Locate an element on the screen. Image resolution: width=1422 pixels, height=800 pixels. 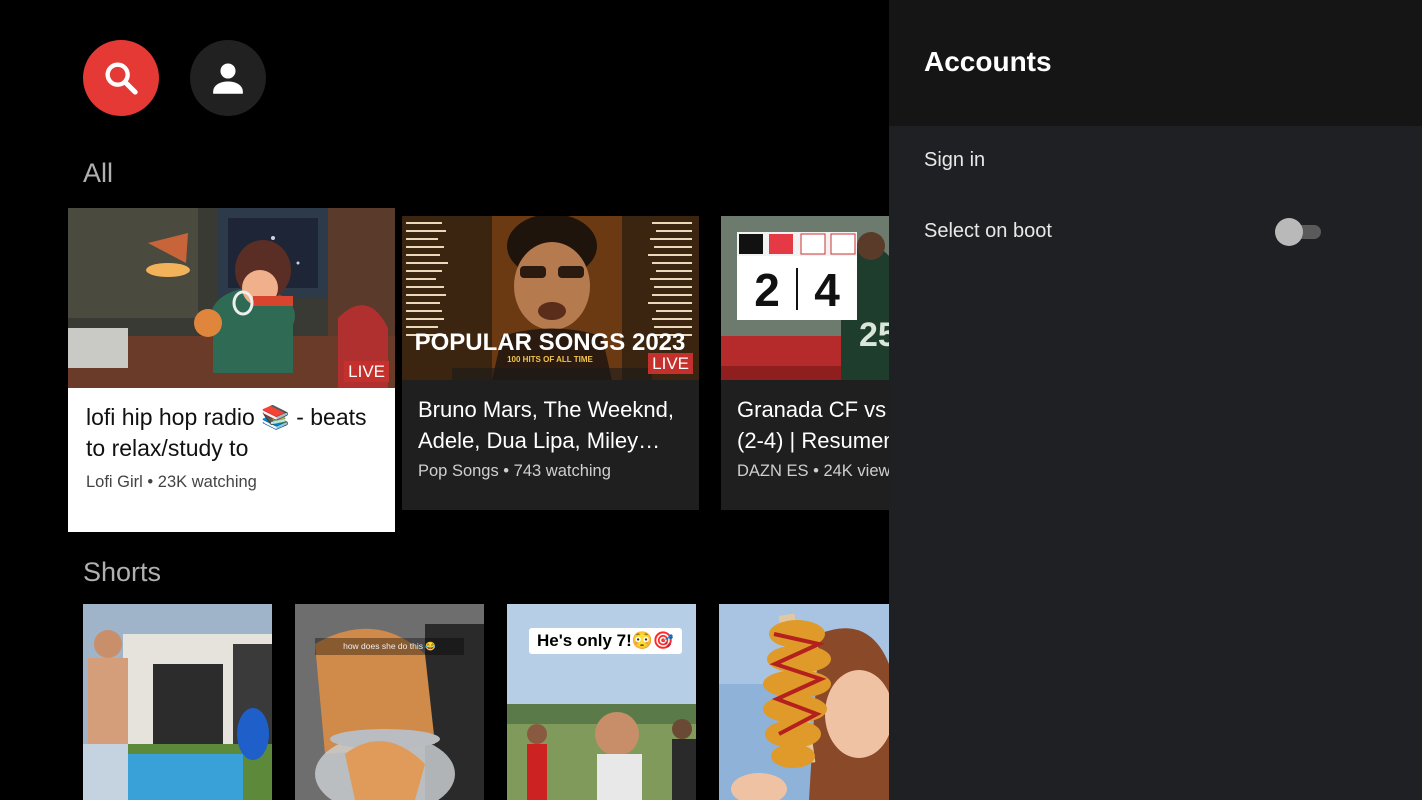
toggle-knob is located at coordinates (1289, 232).